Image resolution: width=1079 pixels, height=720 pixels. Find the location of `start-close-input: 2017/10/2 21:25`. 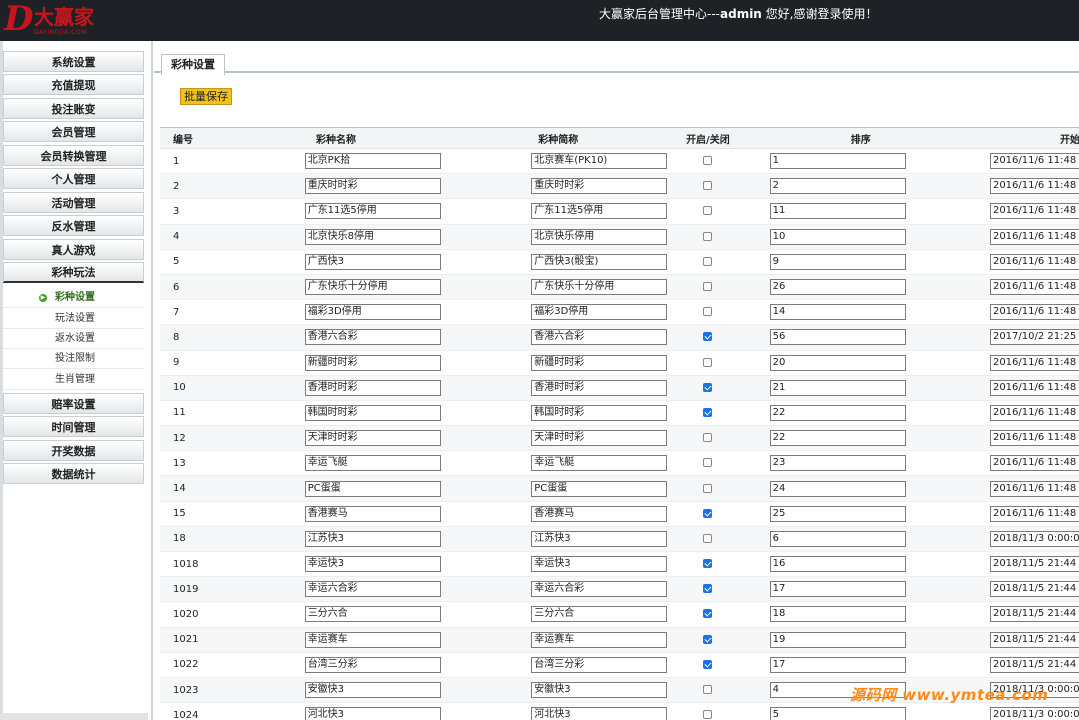

start-close-input: 2017/10/2 21:25 is located at coordinates (1034, 337).